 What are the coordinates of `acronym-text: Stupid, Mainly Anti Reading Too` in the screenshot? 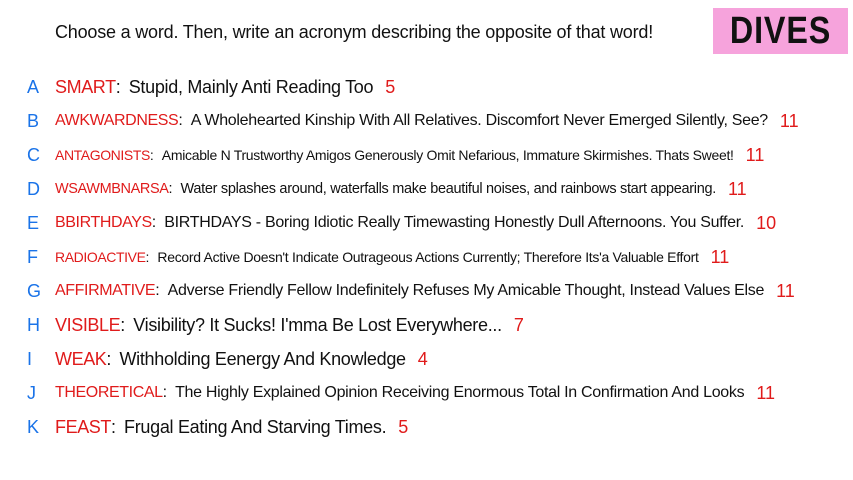 It's located at (251, 86).